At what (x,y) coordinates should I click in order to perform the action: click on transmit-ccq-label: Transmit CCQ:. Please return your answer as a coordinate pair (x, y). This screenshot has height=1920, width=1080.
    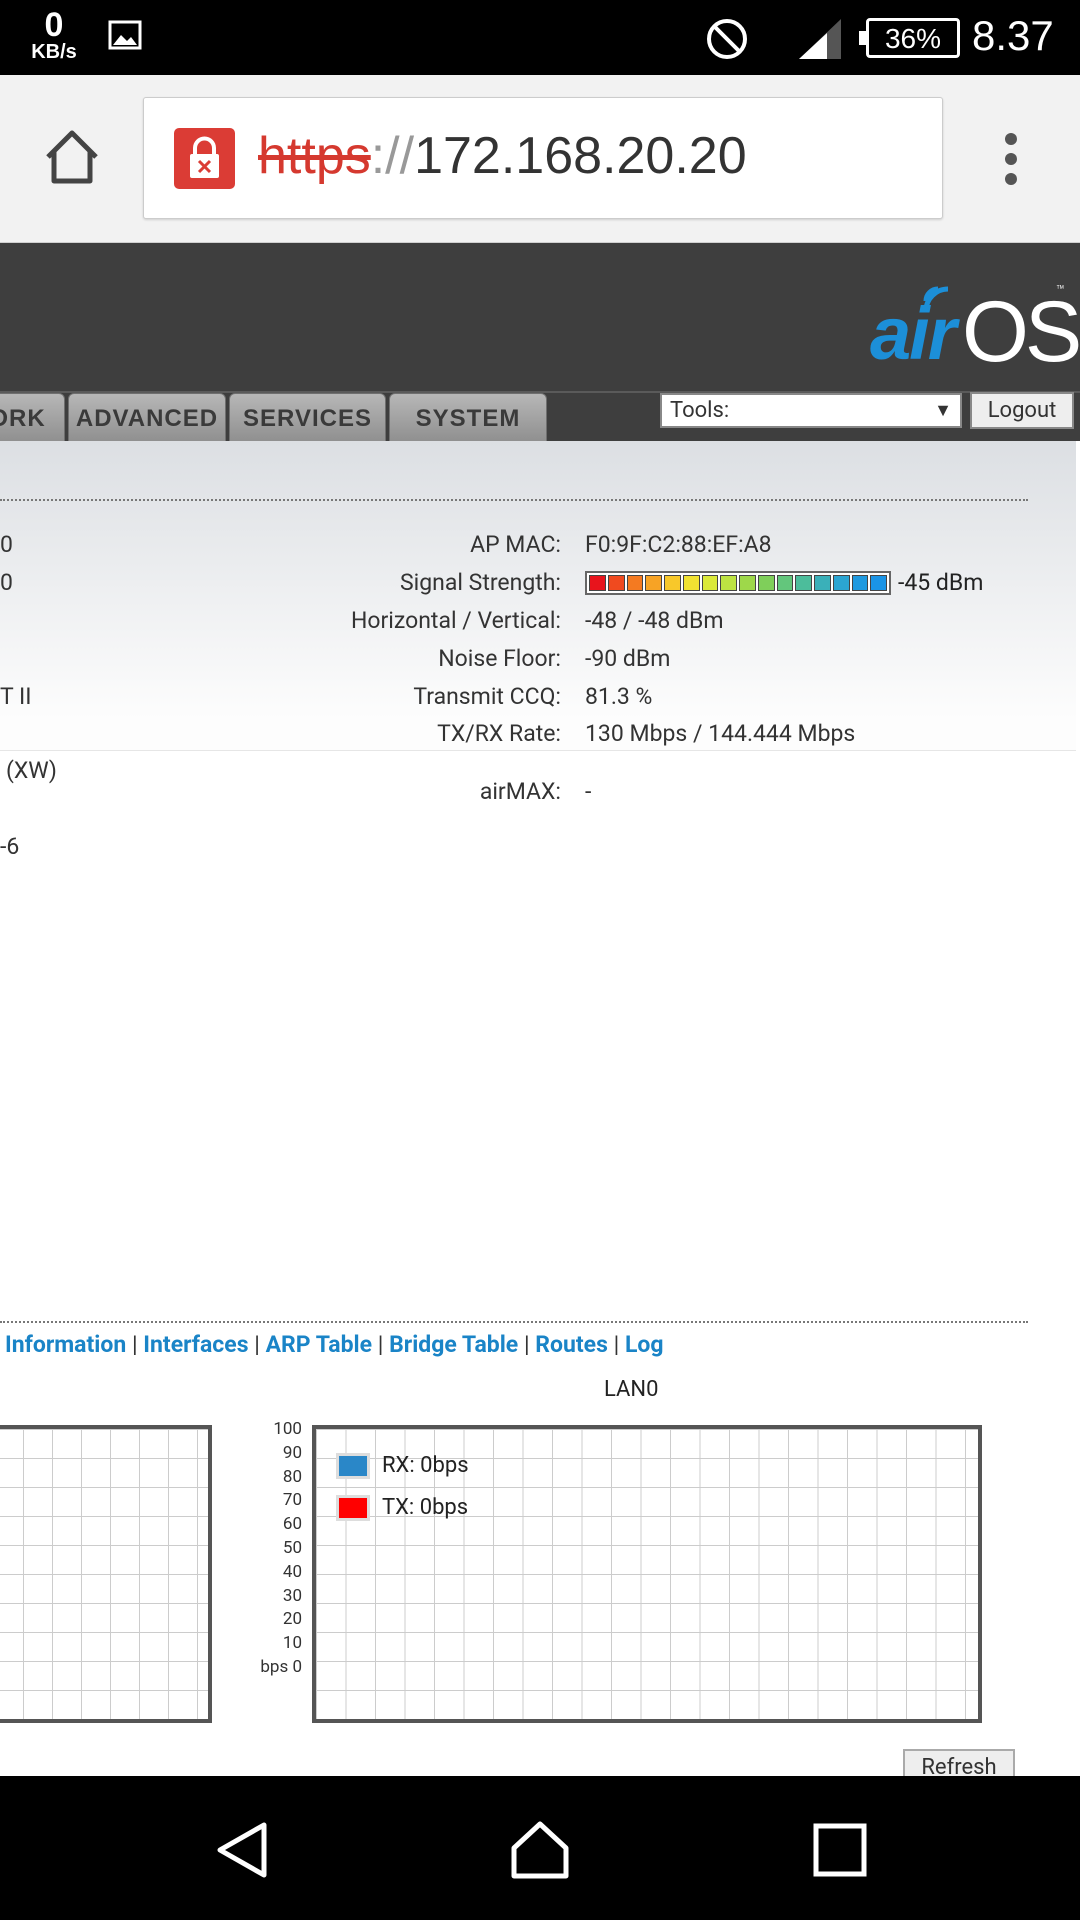
    Looking at the image, I should click on (487, 696).